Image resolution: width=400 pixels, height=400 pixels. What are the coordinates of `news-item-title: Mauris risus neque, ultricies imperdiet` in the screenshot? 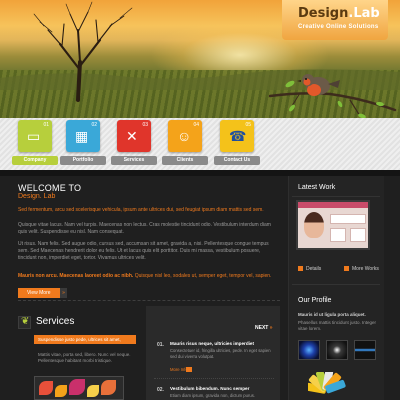 It's located at (222, 343).